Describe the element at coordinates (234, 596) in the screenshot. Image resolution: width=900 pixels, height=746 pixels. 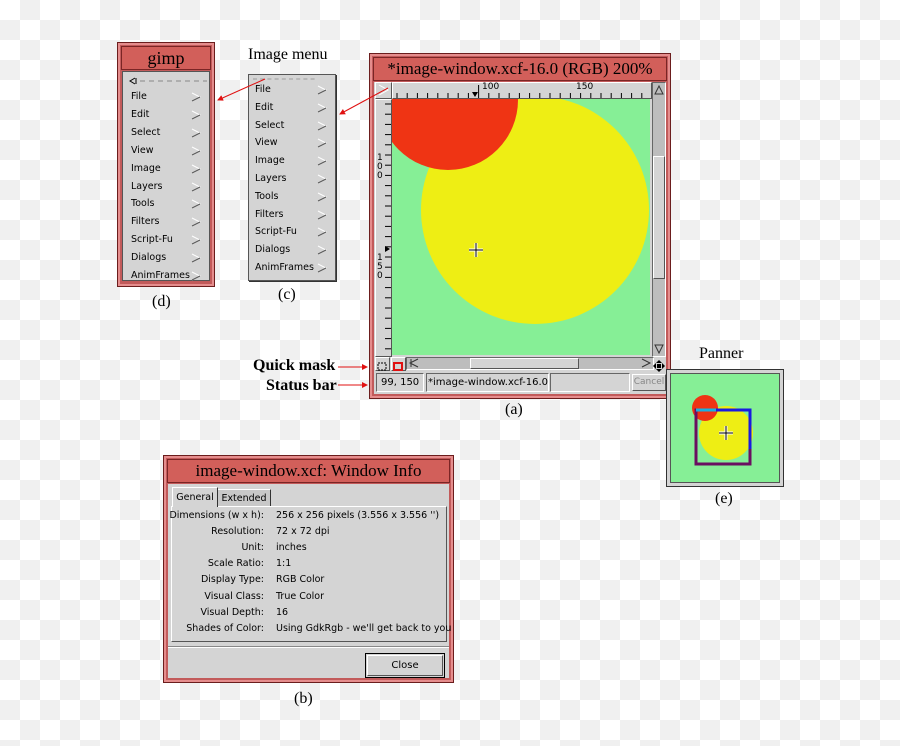
I see `info-key: Visual Class:` at that location.